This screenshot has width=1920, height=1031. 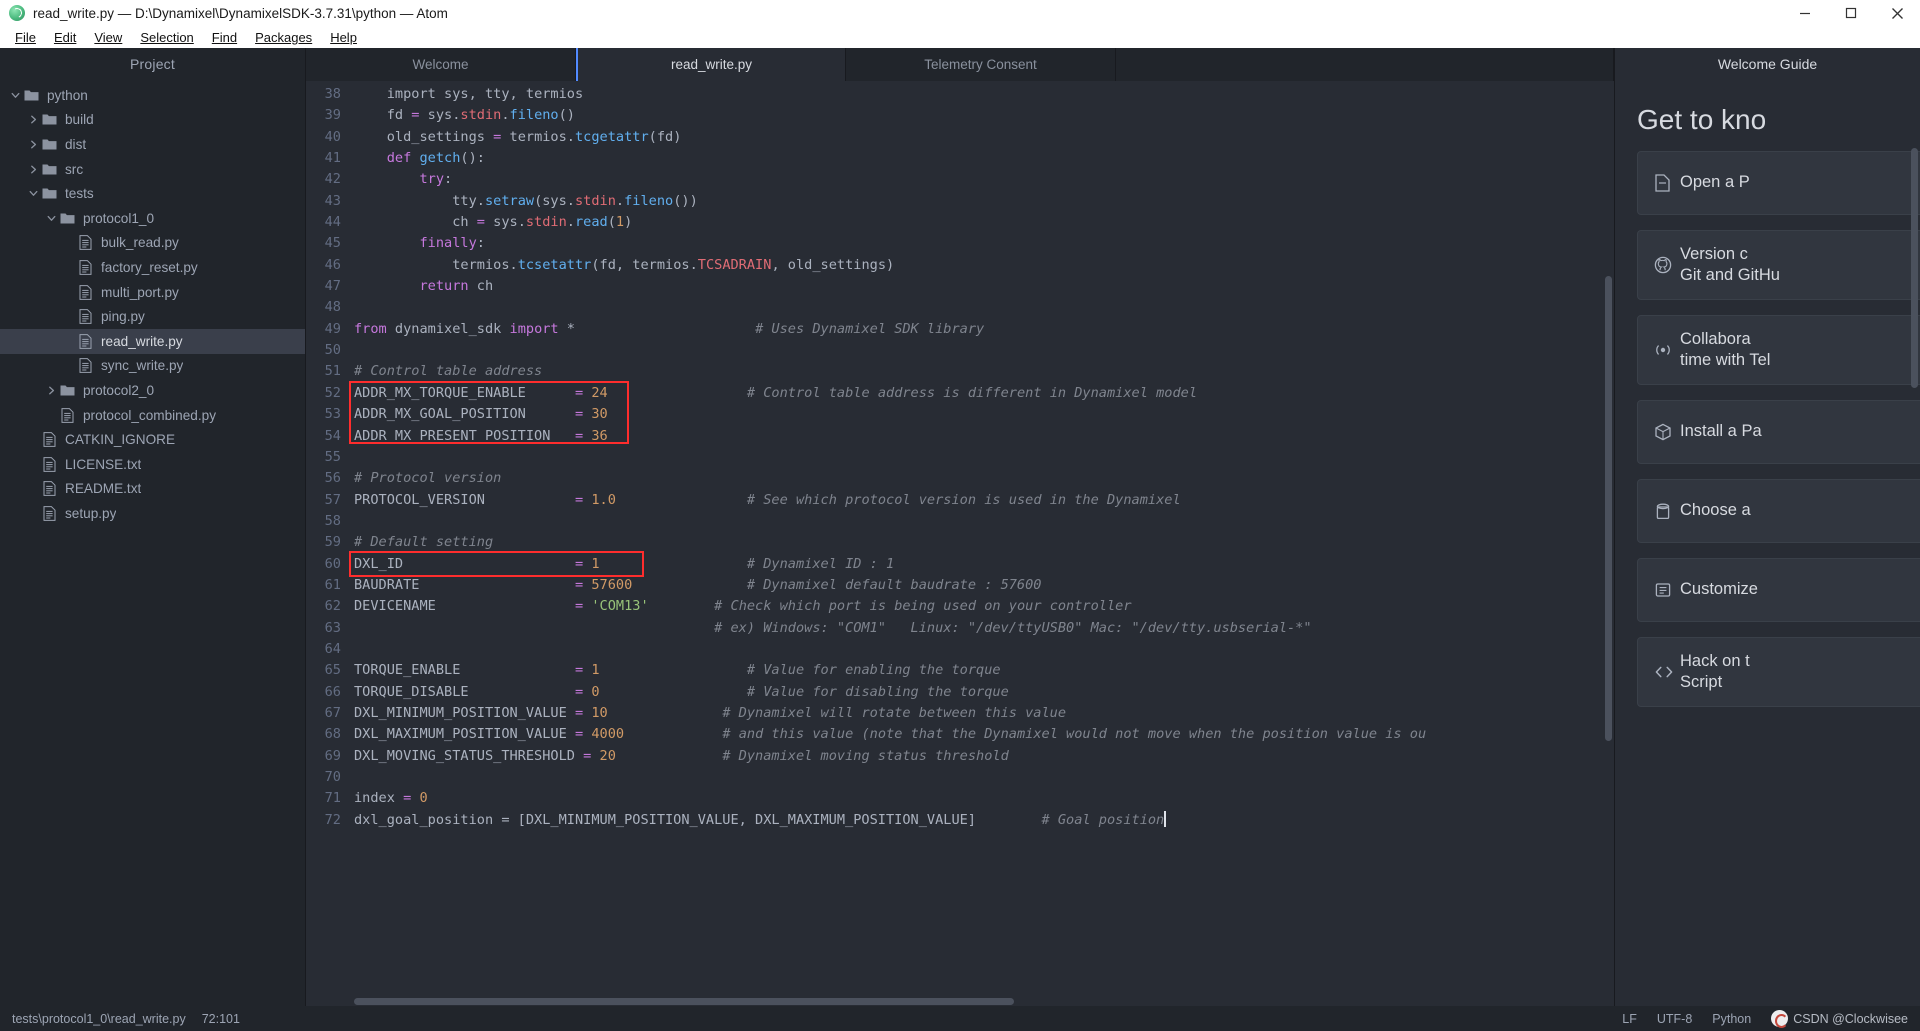 What do you see at coordinates (1778, 511) in the screenshot?
I see `guide-card-paintcan: Choose a` at bounding box center [1778, 511].